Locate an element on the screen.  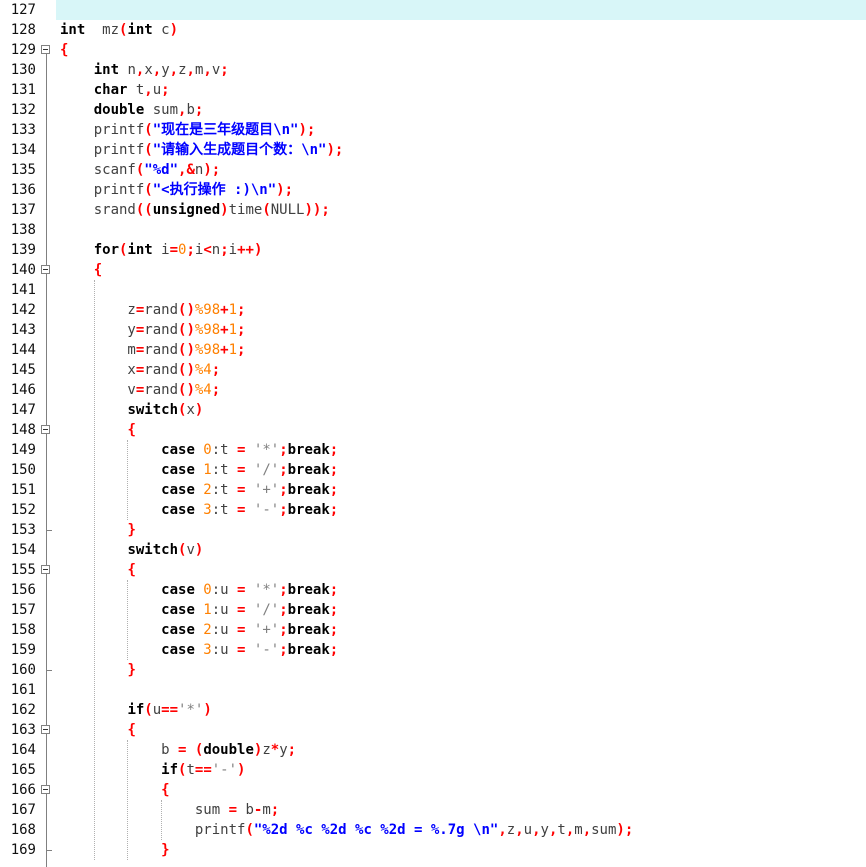
code-text: int mz(int c) is located at coordinates (119, 30).